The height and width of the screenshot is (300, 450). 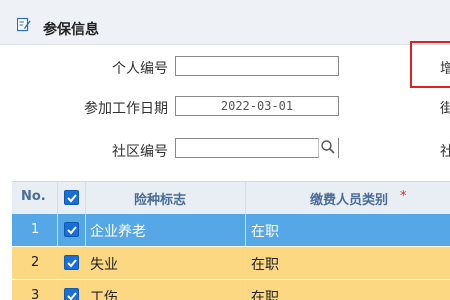 I want to click on row-no: 2, so click(x=35, y=262).